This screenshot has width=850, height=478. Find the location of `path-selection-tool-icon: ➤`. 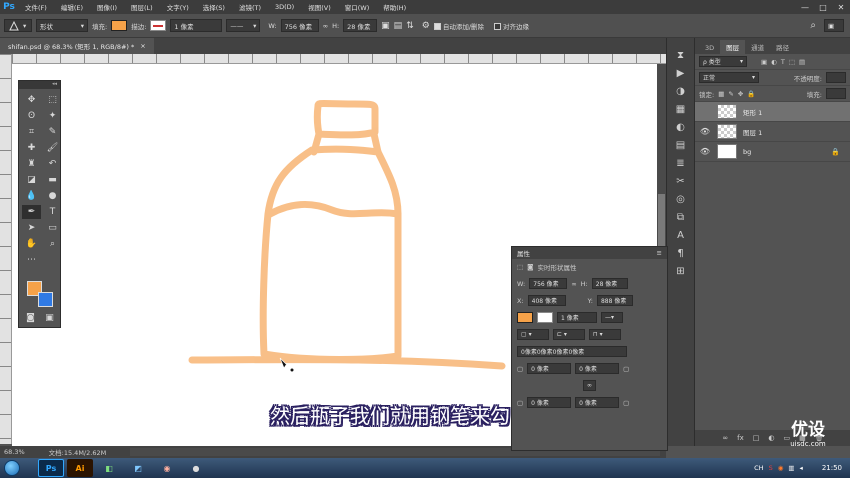

path-selection-tool-icon: ➤ is located at coordinates (31, 228).